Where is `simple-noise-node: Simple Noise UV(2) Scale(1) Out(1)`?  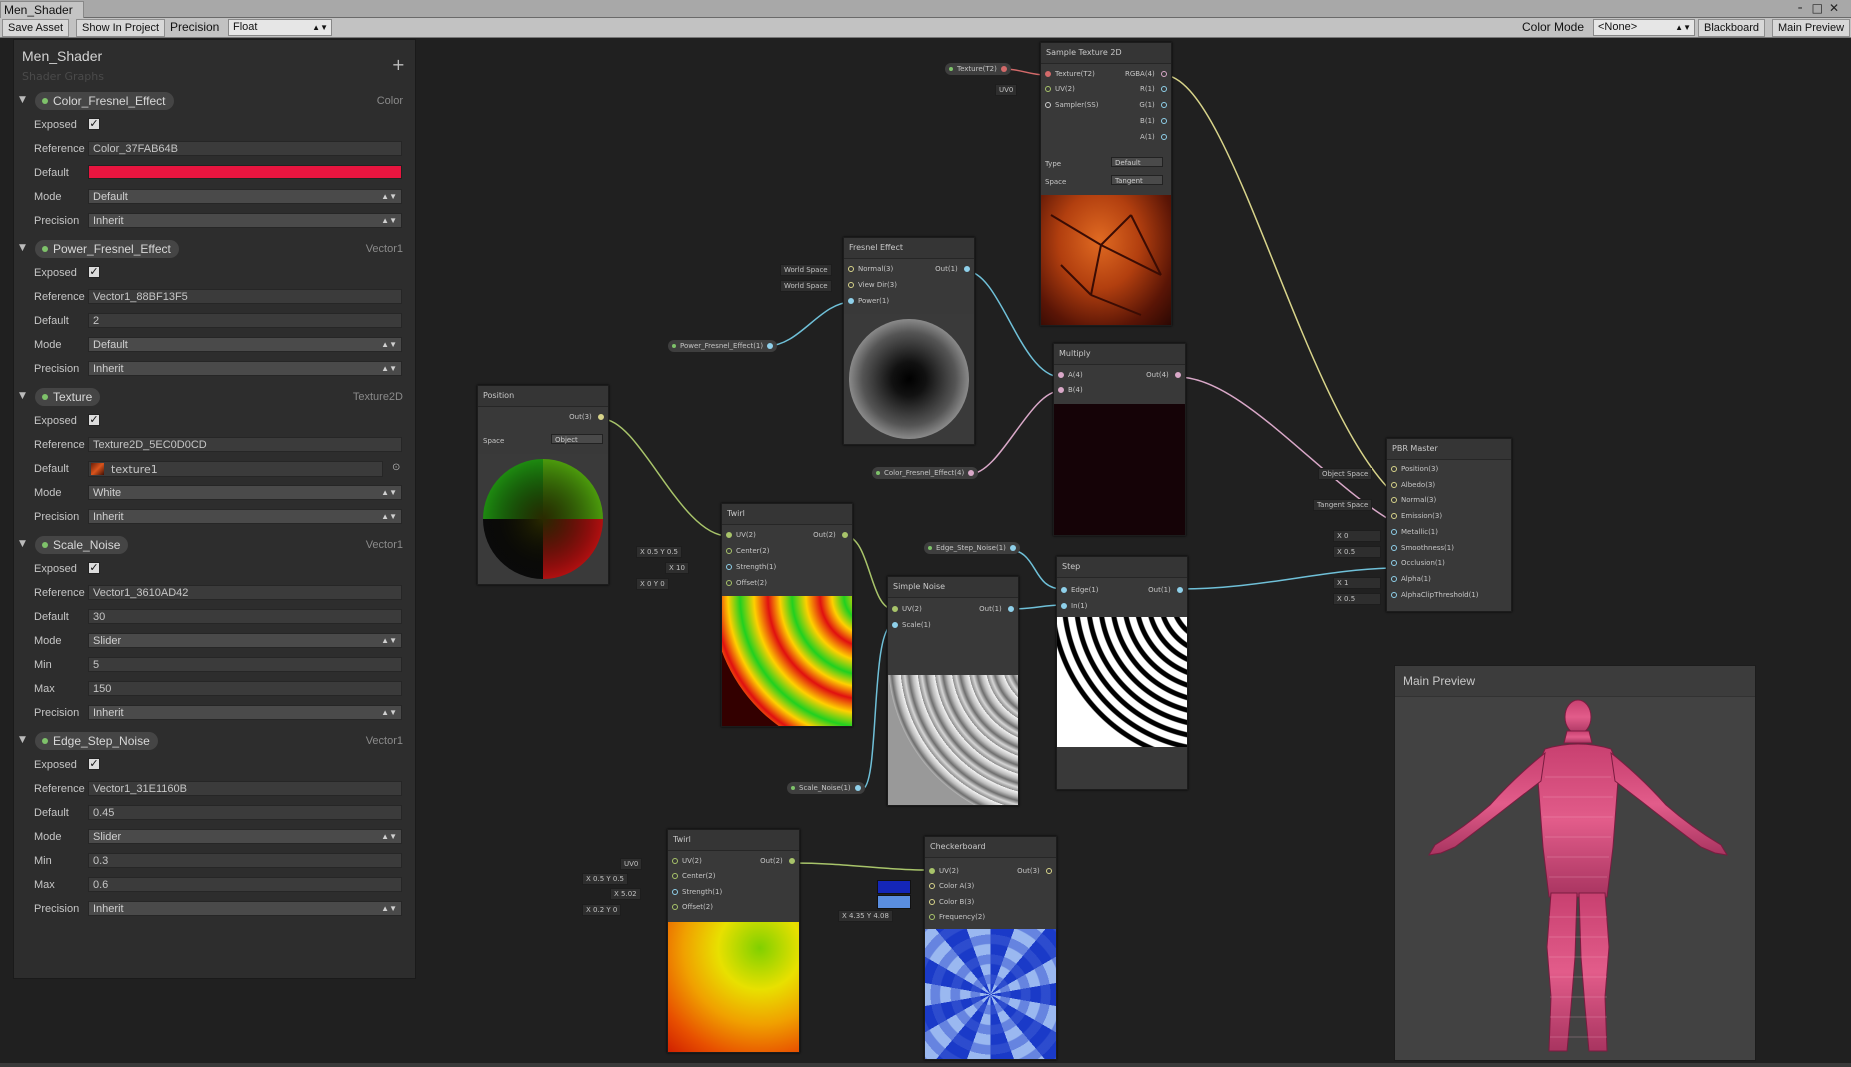
simple-noise-node: Simple Noise UV(2) Scale(1) Out(1) is located at coordinates (953, 691).